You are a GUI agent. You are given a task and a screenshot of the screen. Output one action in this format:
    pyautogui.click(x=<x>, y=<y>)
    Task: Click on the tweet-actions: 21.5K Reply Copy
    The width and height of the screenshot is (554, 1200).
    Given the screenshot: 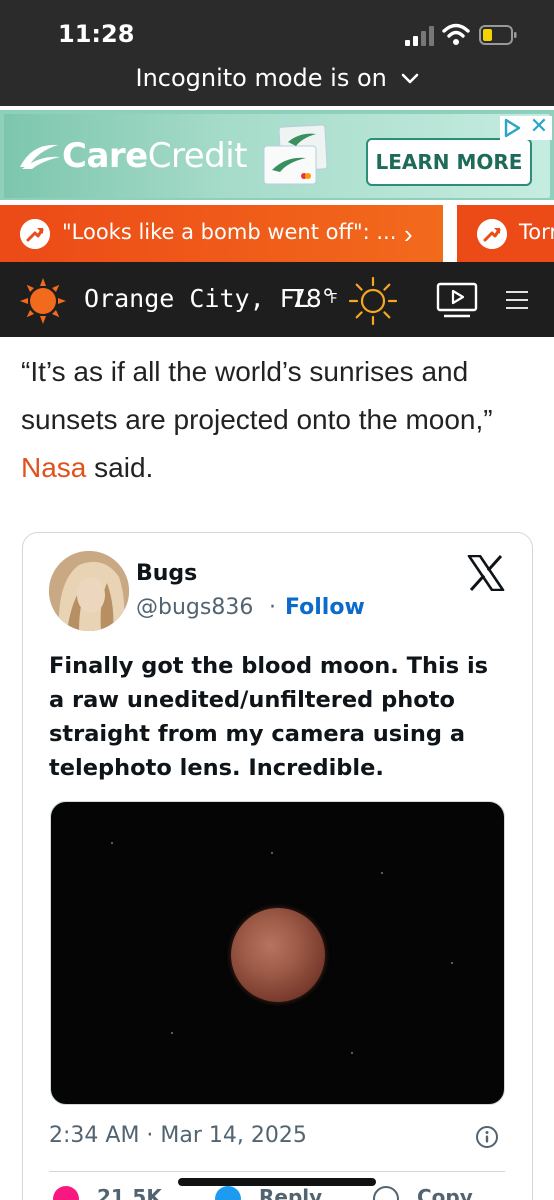 What is the action you would take?
    pyautogui.click(x=279, y=1192)
    